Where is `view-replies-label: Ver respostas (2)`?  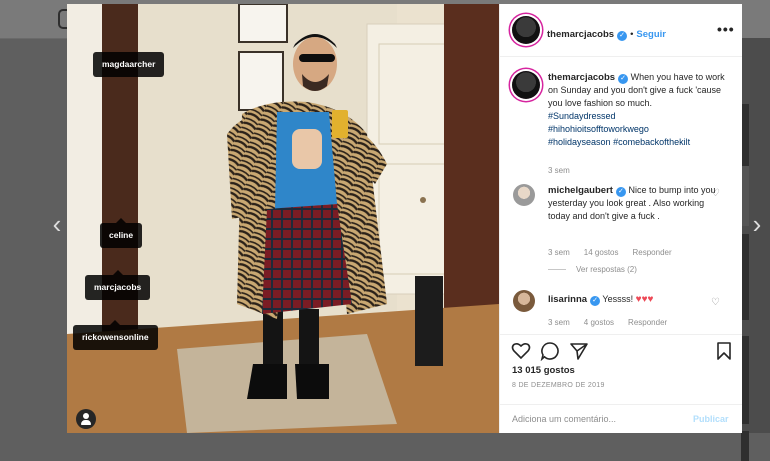
view-replies-label: Ver respostas (2) is located at coordinates (606, 269).